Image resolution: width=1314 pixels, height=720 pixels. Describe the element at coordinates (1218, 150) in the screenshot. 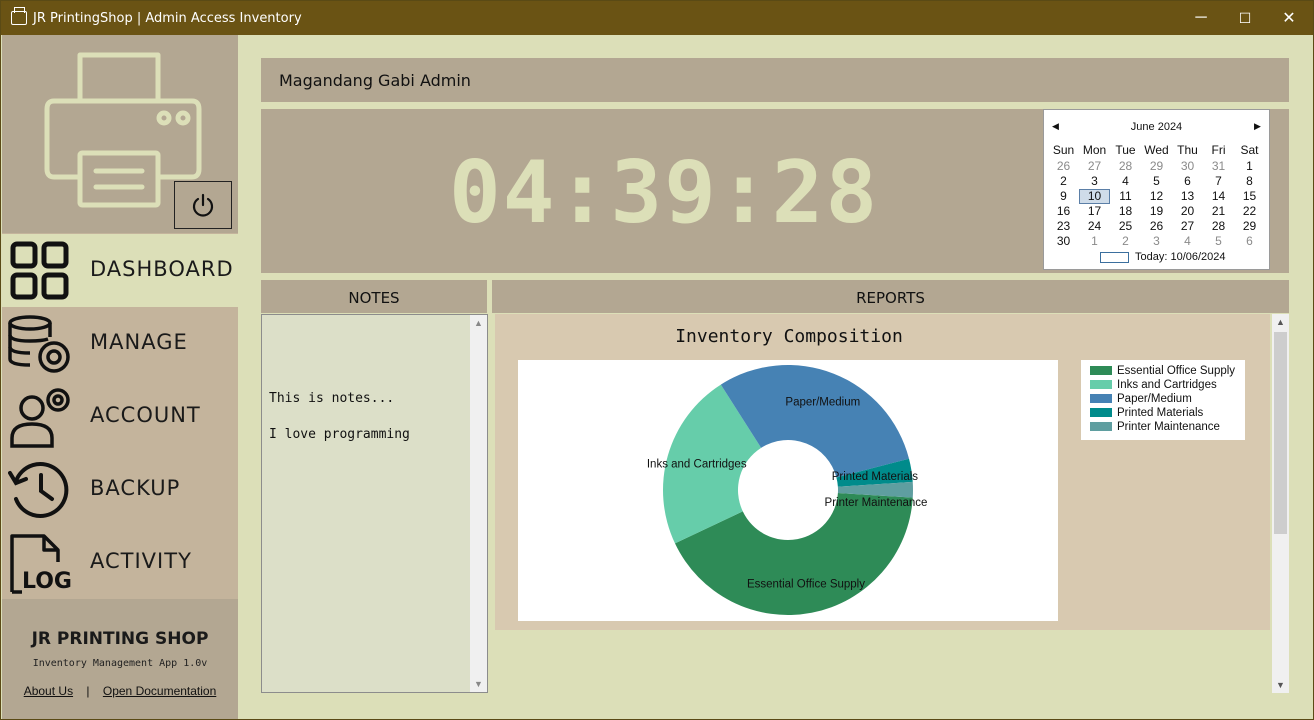

I see `calendar-day-header: Fri` at that location.